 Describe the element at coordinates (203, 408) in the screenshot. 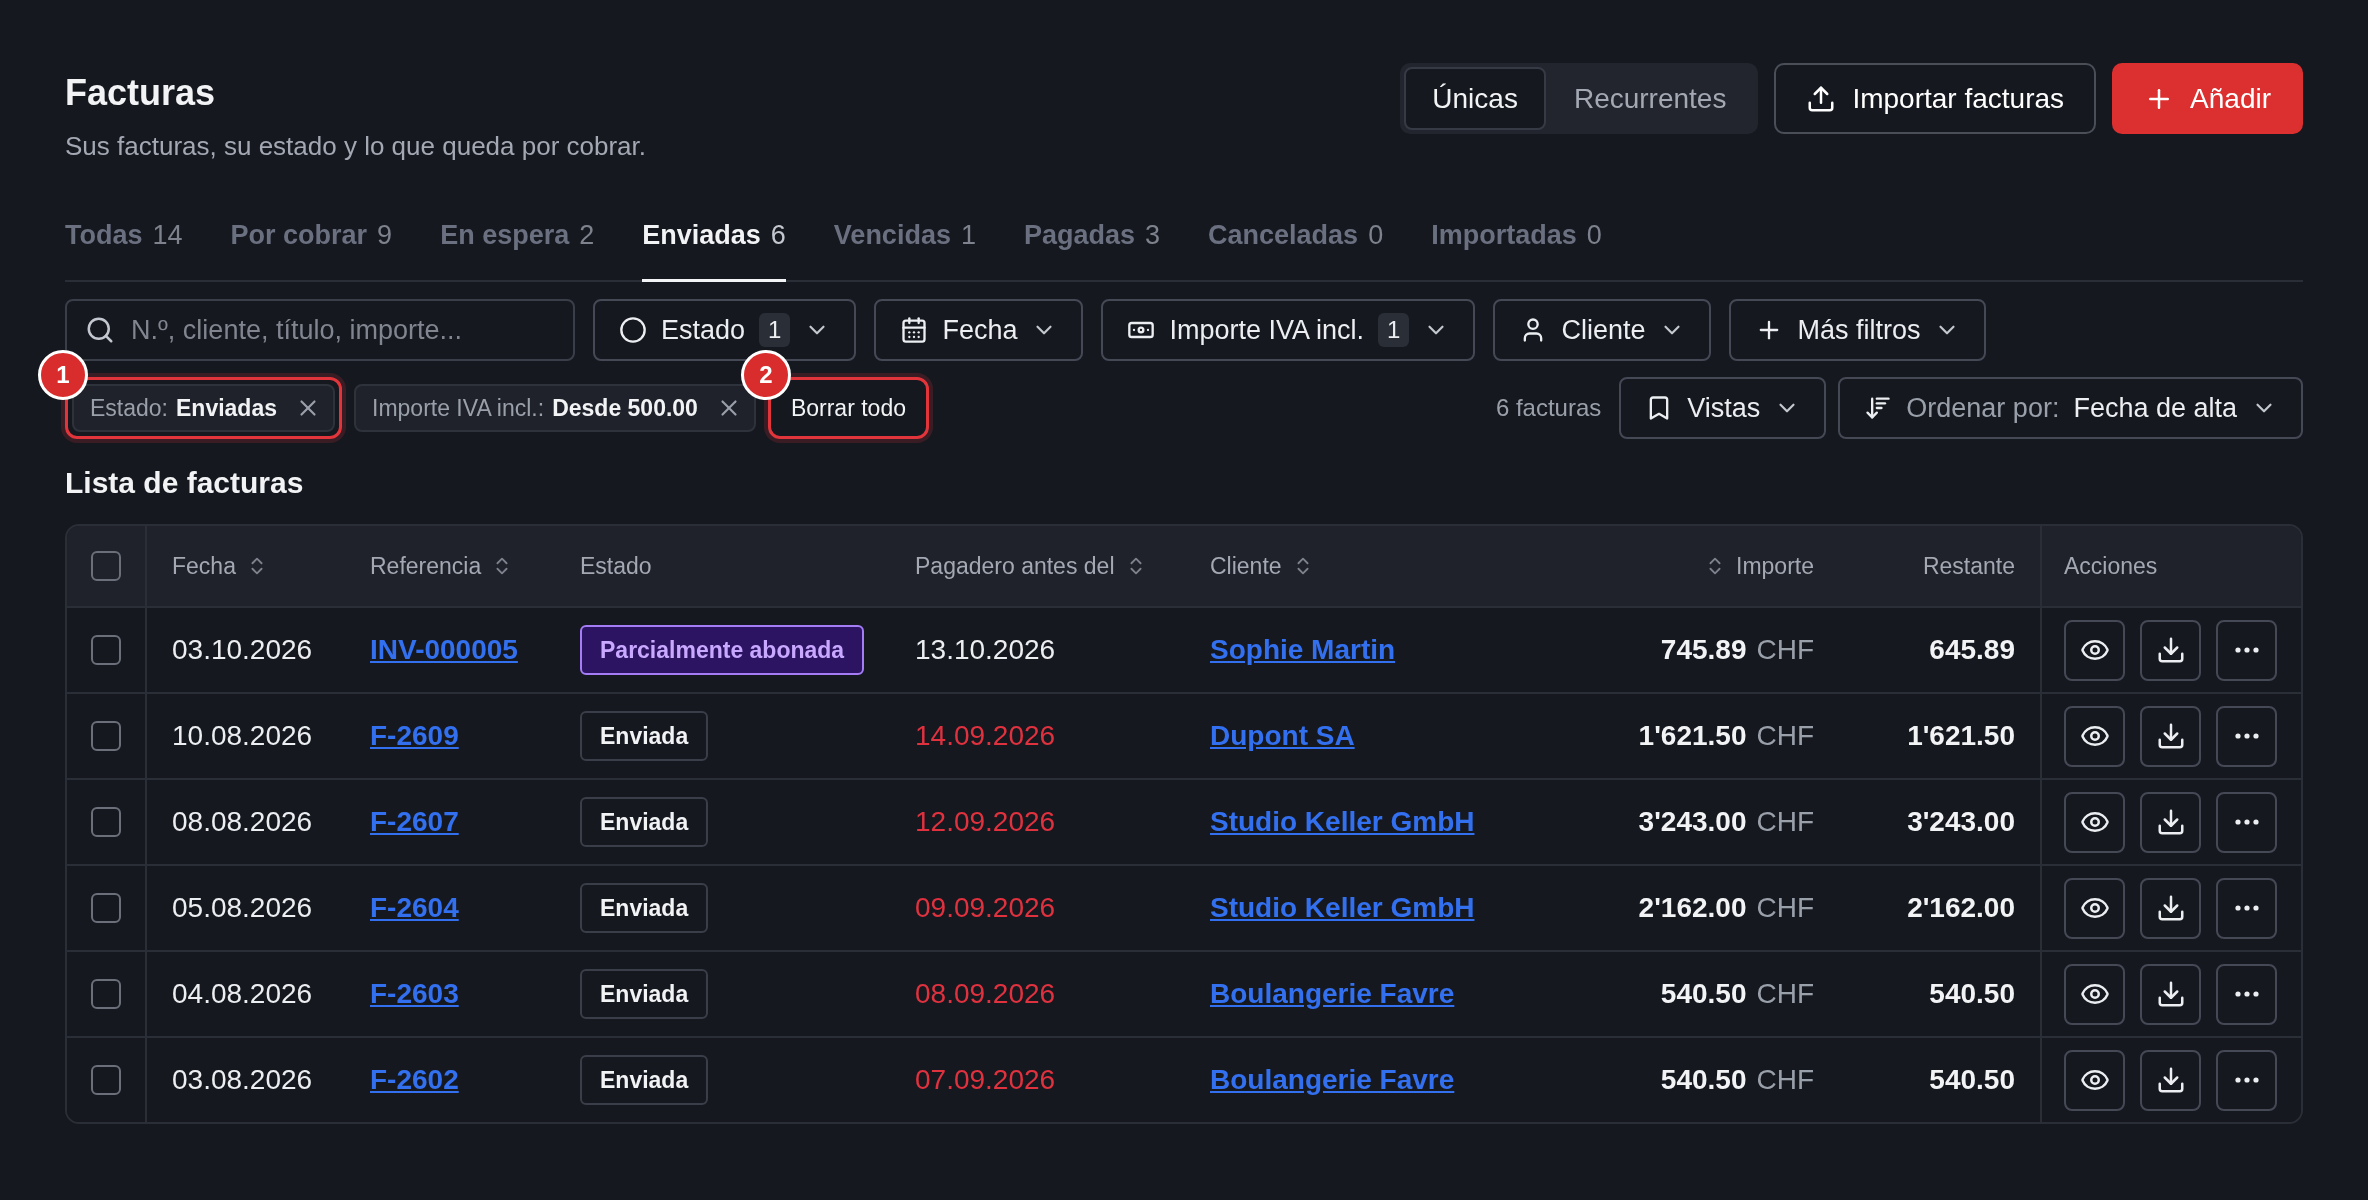

I see `filter-chip: Estado: Enviadas` at that location.